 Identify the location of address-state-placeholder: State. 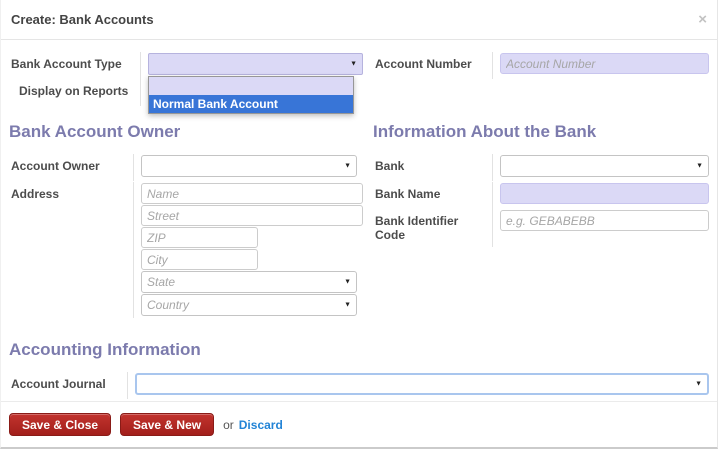
(161, 282).